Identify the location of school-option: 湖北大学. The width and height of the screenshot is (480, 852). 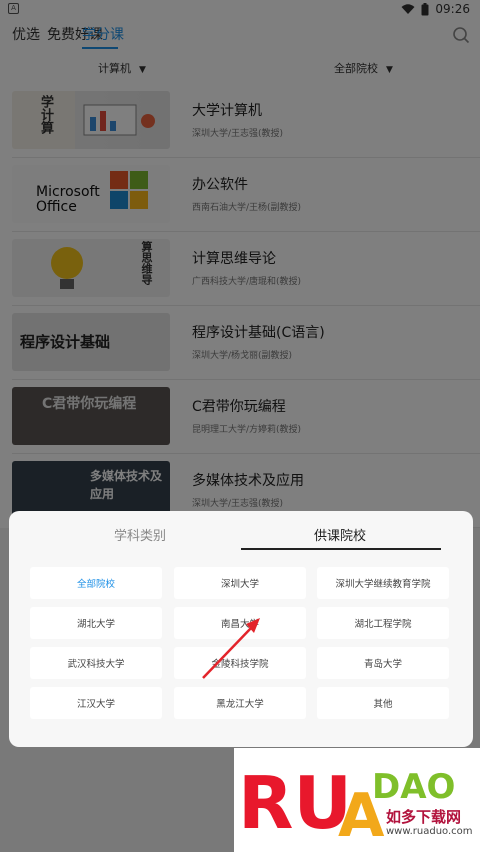
(96, 623).